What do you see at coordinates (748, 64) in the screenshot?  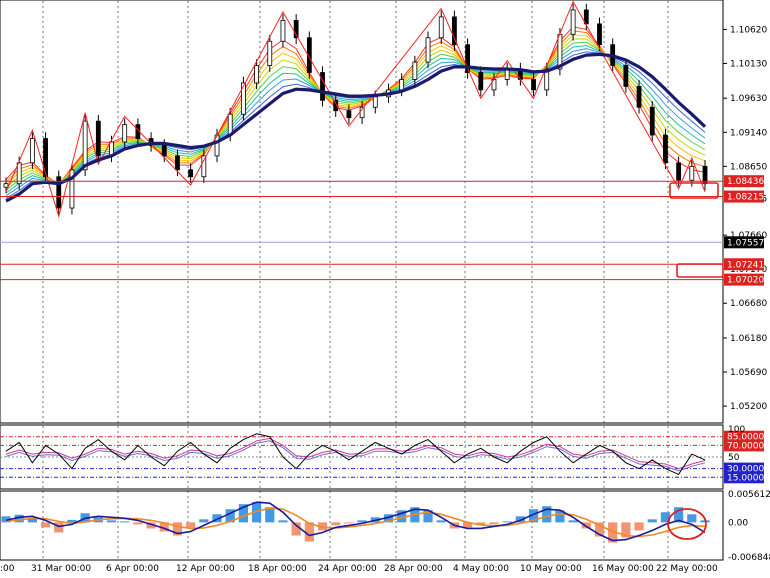 I see `price-tick-label: 1.10130` at bounding box center [748, 64].